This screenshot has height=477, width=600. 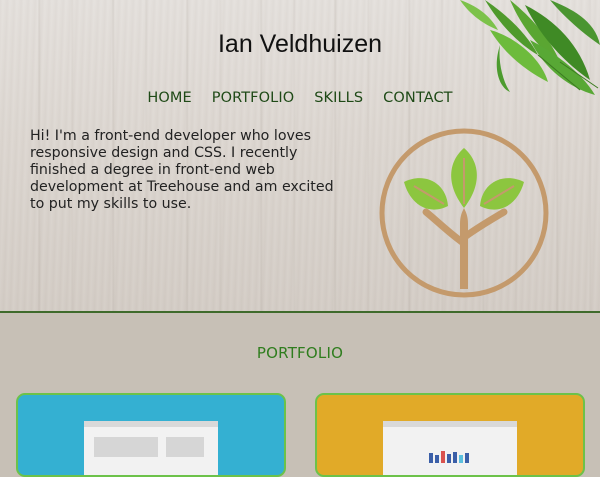 I want to click on layout-mockup-icon, so click(x=151, y=448).